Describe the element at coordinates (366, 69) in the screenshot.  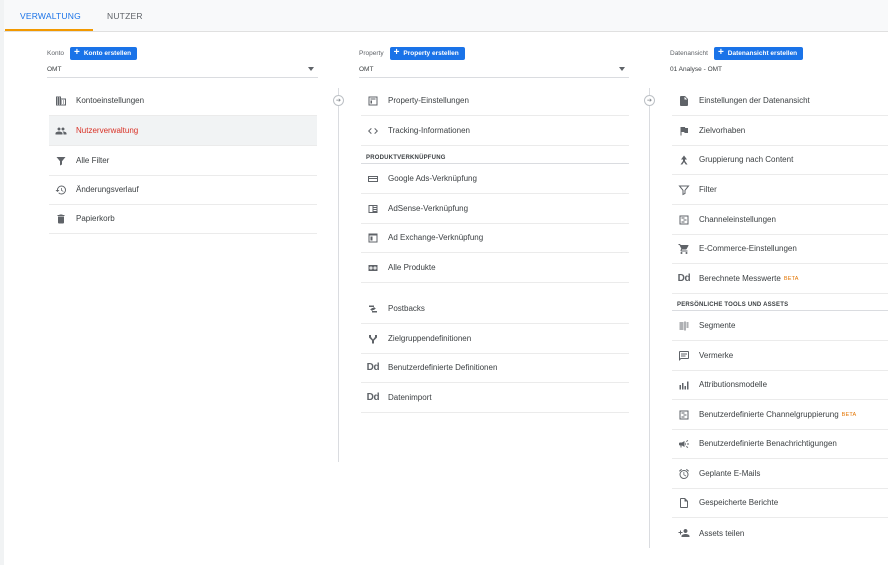
I see `property-selector-value: OMT` at that location.